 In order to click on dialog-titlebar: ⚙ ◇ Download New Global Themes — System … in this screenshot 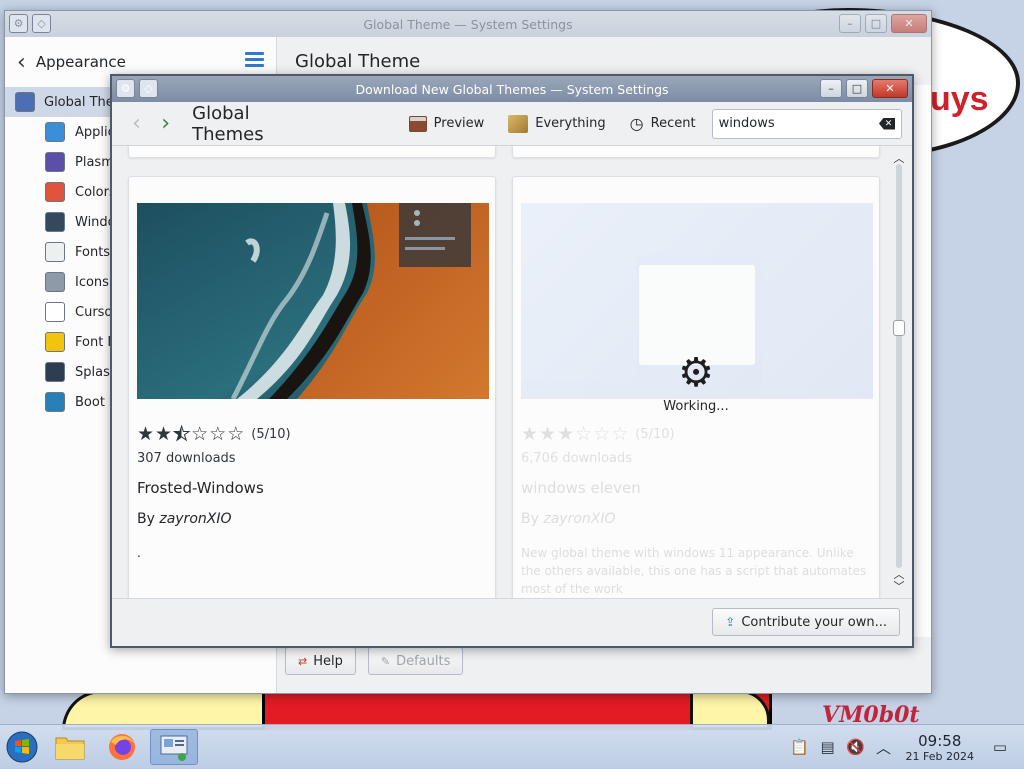, I will do `click(512, 89)`.